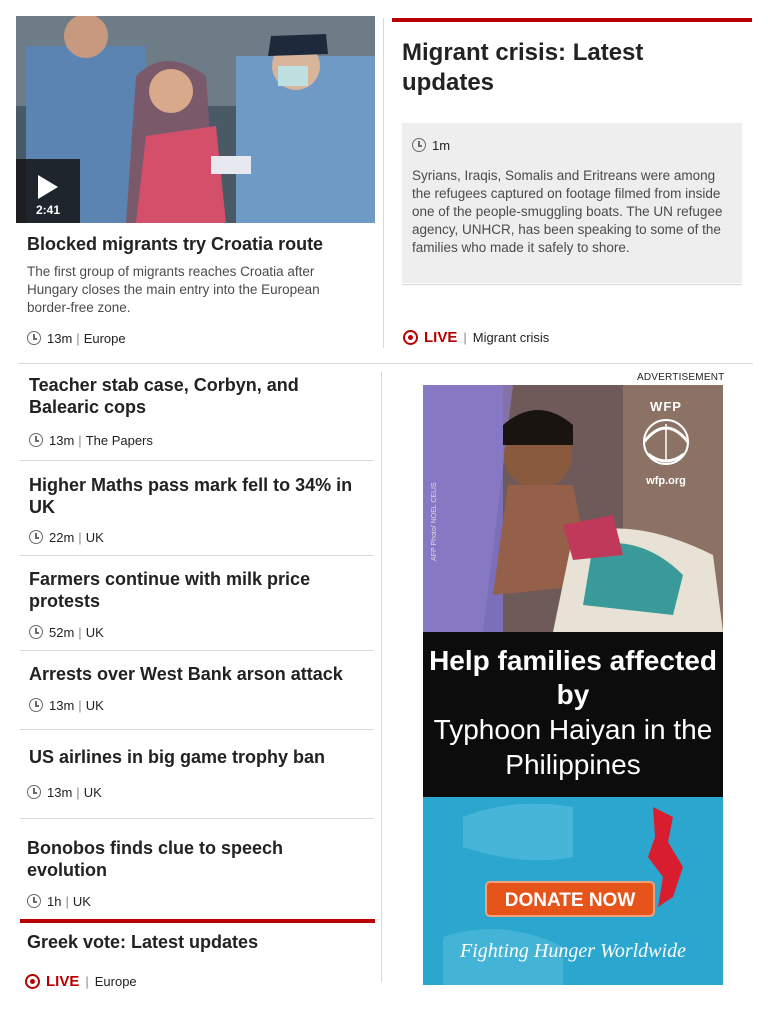  I want to click on story-time: 1h, so click(54, 901).